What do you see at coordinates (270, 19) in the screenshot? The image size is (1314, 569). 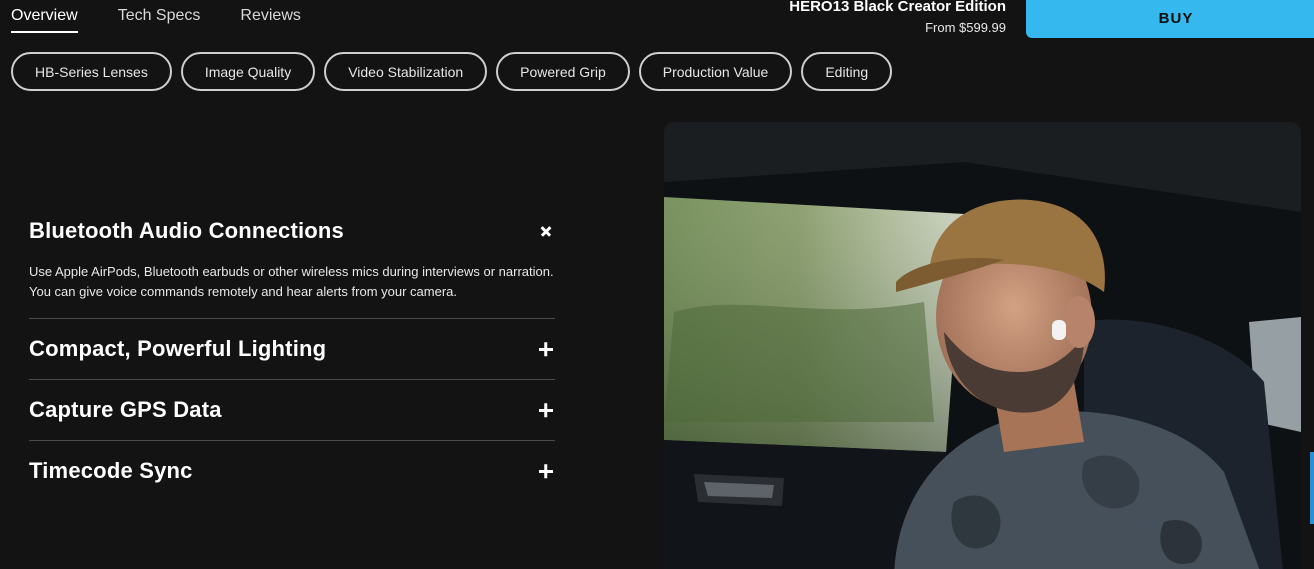 I see `tab-reviews: Reviews` at bounding box center [270, 19].